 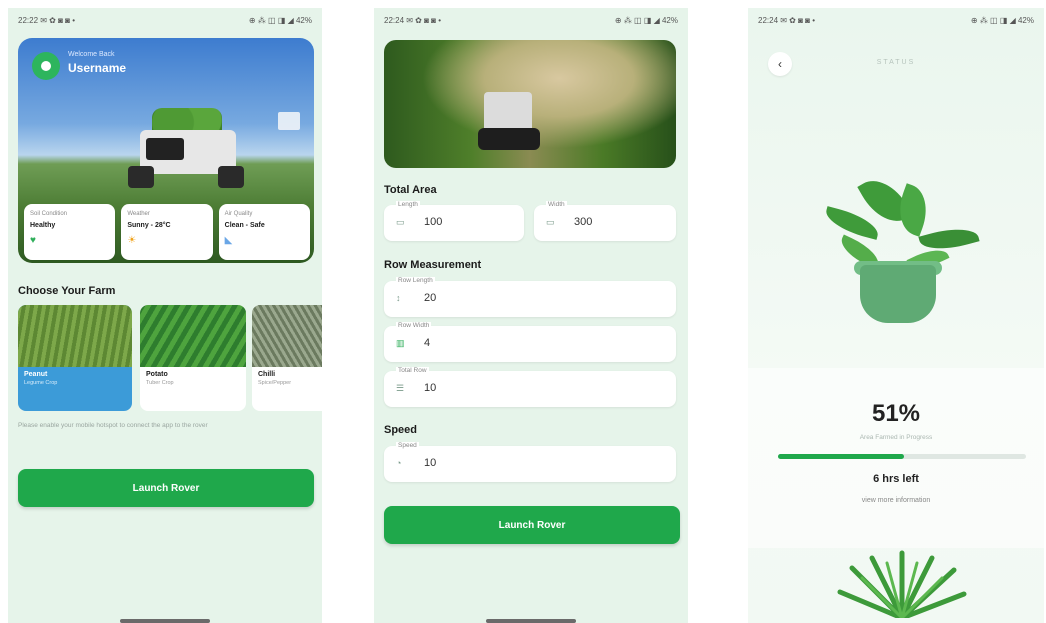 I want to click on more-info-link: view more information, so click(x=896, y=500).